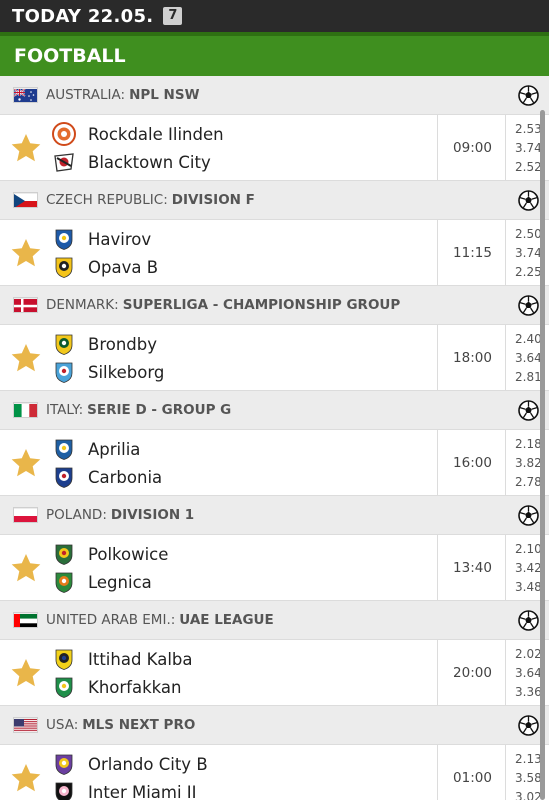 The width and height of the screenshot is (549, 800). I want to click on flag-us-icon, so click(25, 725).